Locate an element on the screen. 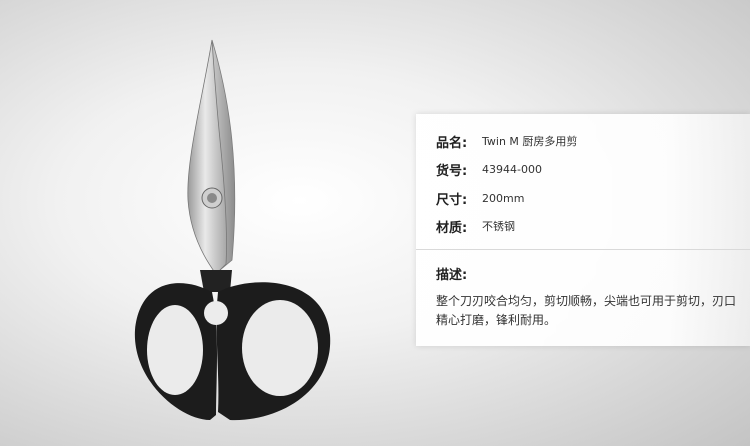 This screenshot has height=446, width=750. spec-name-value: Twin M 厨房多用剪 is located at coordinates (530, 141).